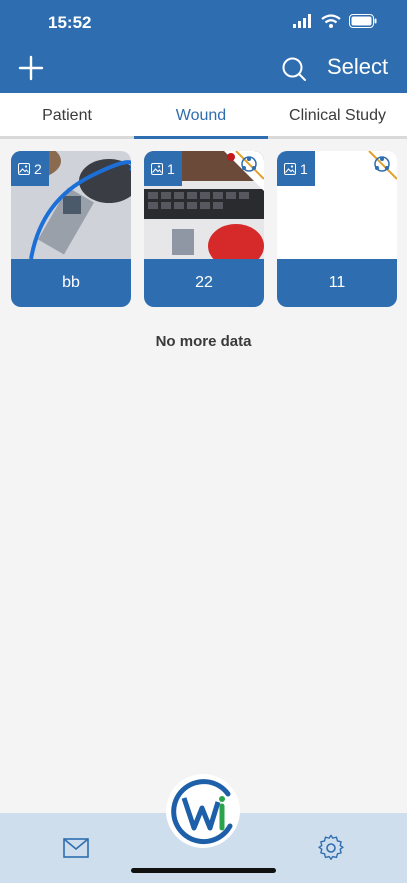 This screenshot has height=883, width=407. Describe the element at coordinates (31, 68) in the screenshot. I see `plus-icon` at that location.